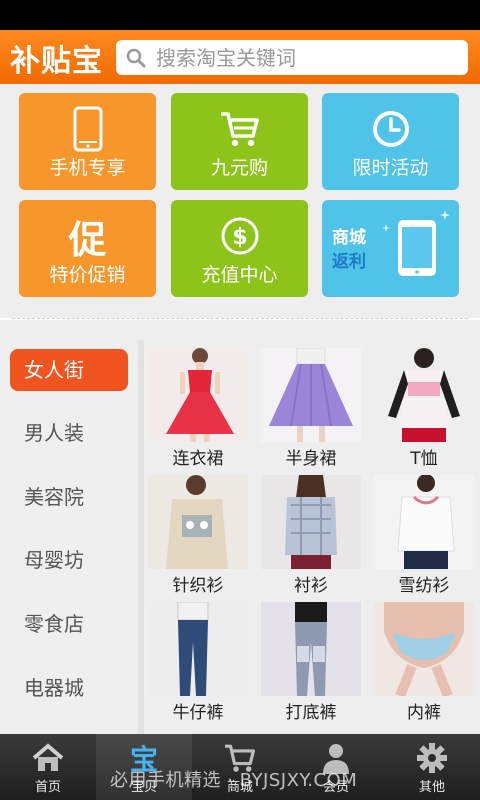 This screenshot has height=800, width=480. What do you see at coordinates (424, 713) in the screenshot?
I see `product-label: 内裤` at bounding box center [424, 713].